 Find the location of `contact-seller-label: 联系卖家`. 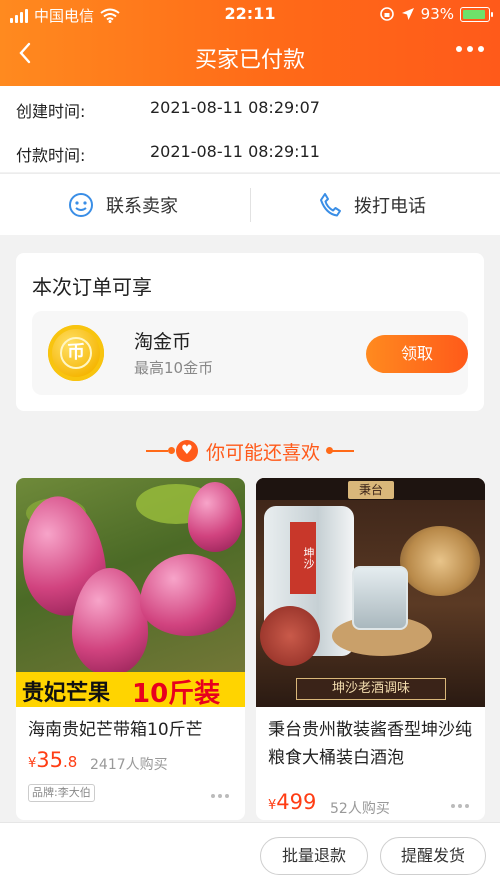

contact-seller-label: 联系卖家 is located at coordinates (142, 206).